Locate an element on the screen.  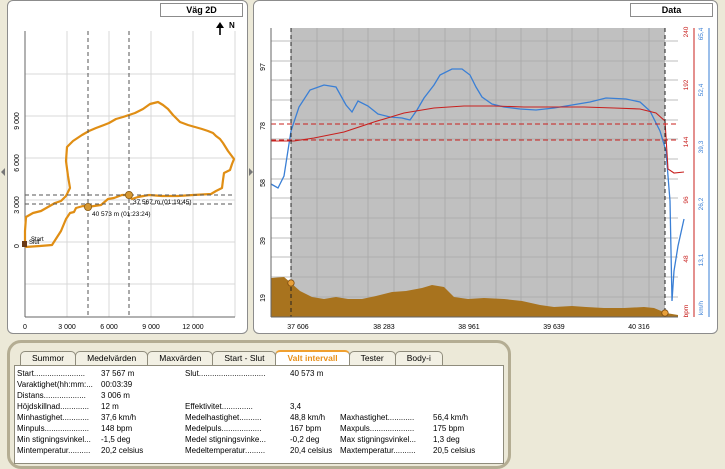
data-left-tick: 78 is located at coordinates (263, 126).